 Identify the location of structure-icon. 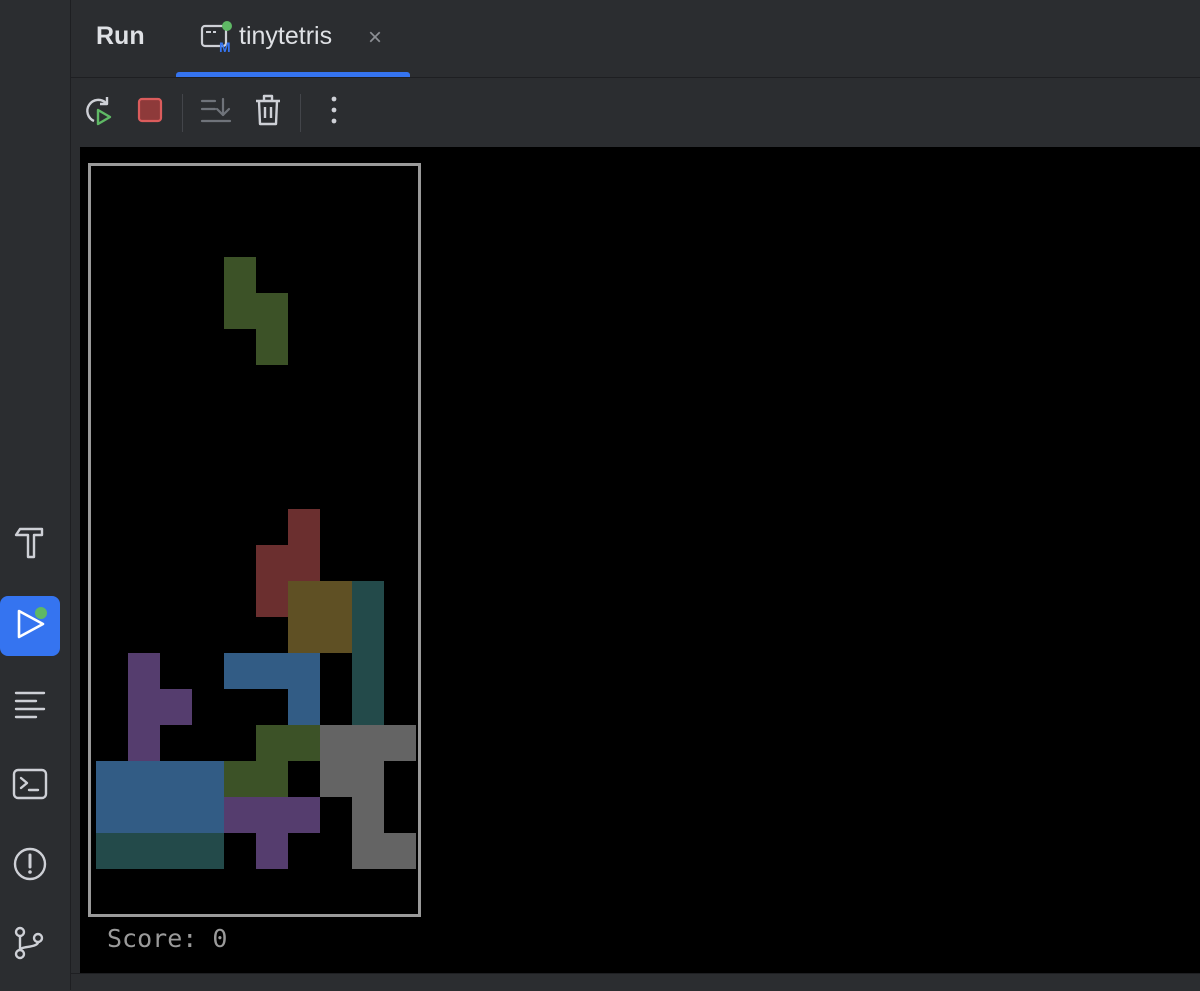
(30, 706).